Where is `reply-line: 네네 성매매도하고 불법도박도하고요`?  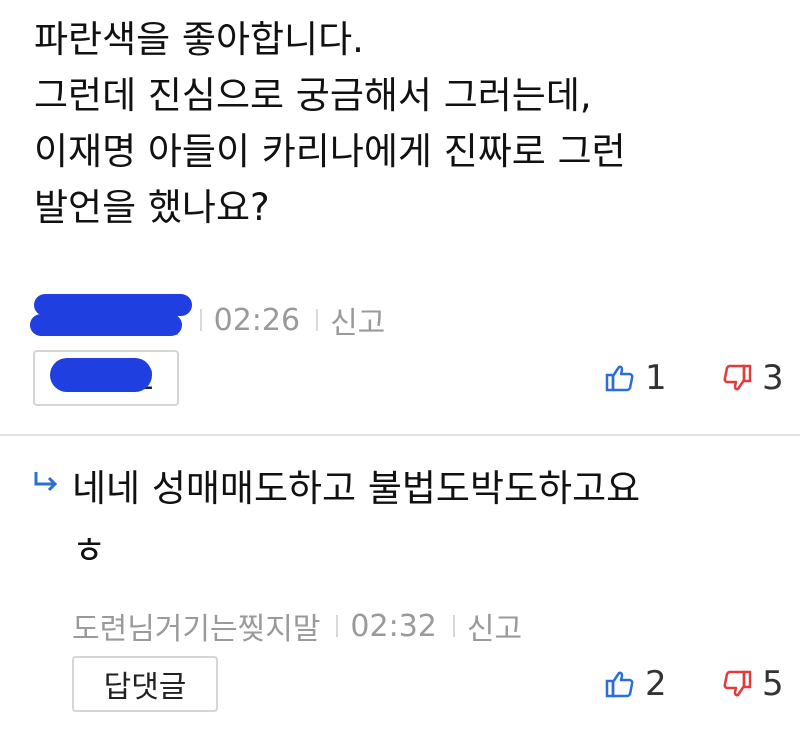 reply-line: 네네 성매매도하고 불법도박도하고요 is located at coordinates (356, 488).